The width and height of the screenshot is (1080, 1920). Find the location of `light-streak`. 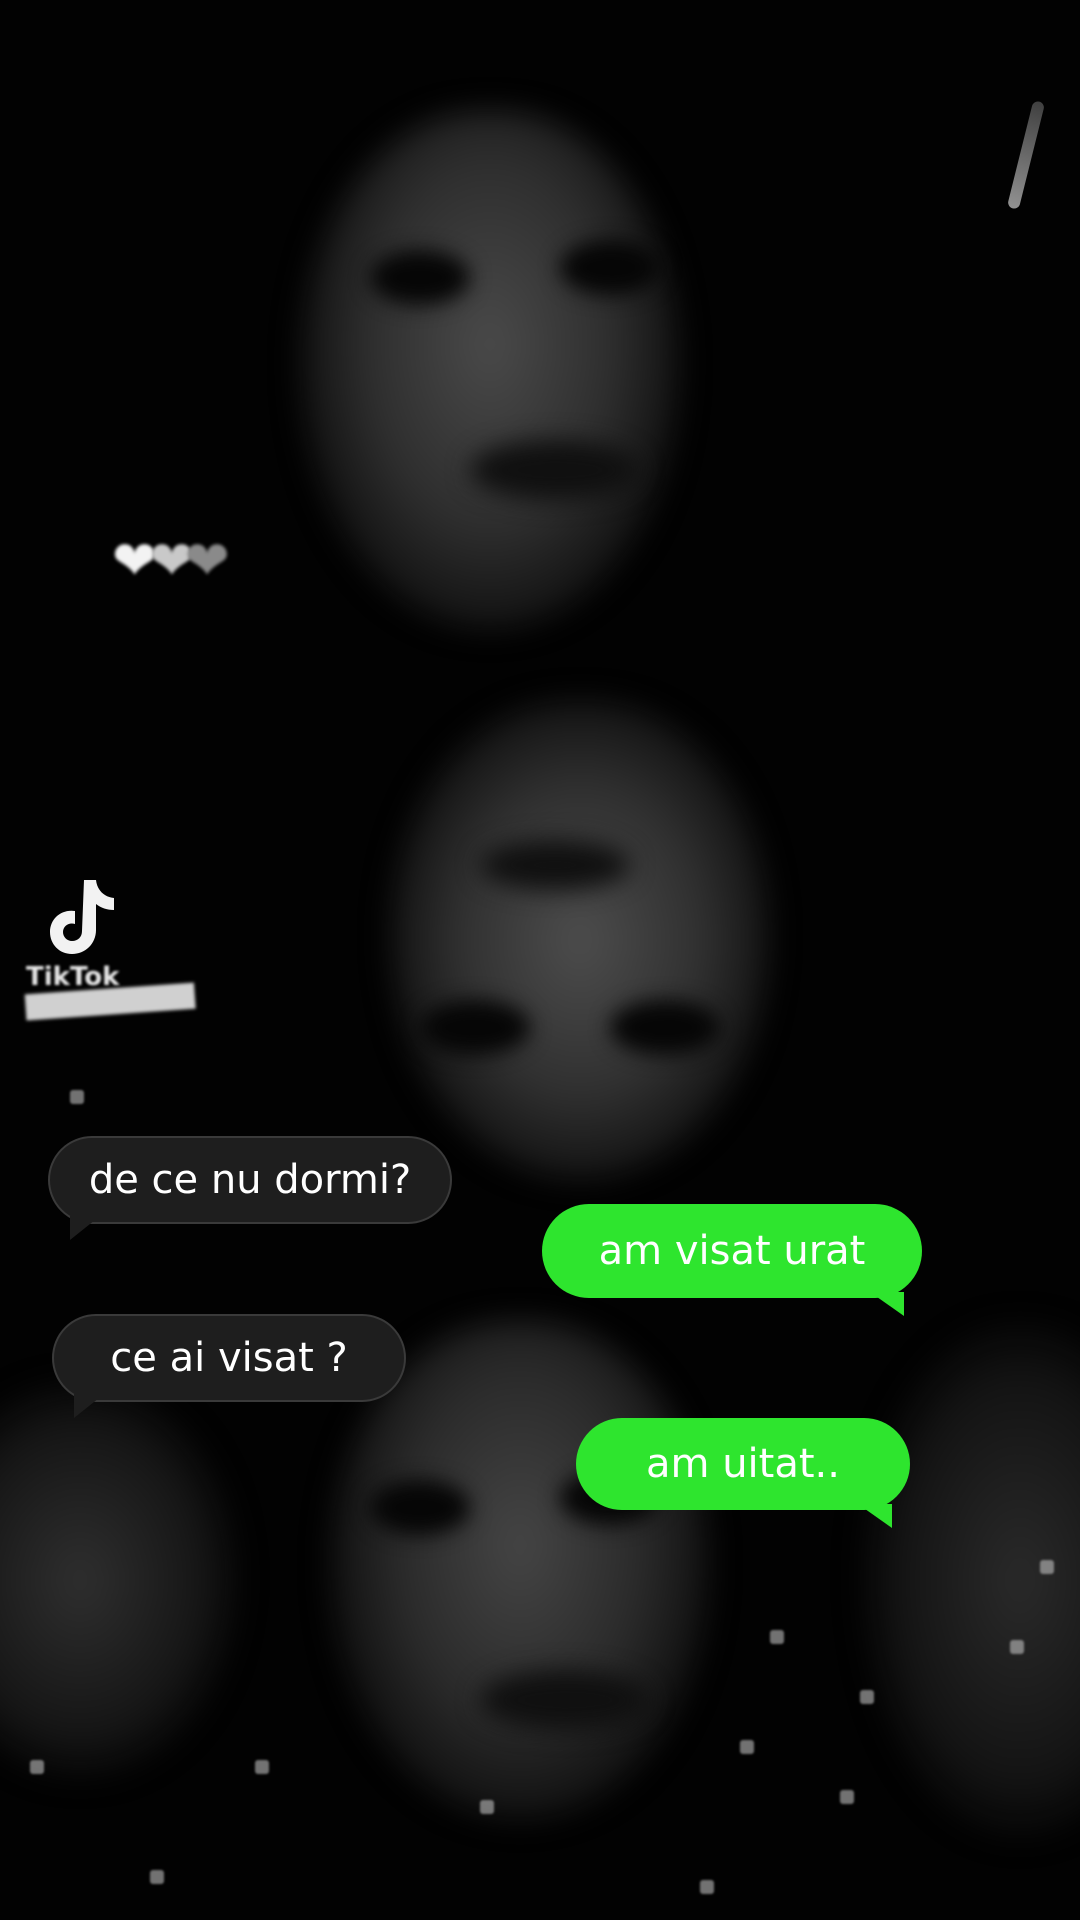

light-streak is located at coordinates (1026, 155).